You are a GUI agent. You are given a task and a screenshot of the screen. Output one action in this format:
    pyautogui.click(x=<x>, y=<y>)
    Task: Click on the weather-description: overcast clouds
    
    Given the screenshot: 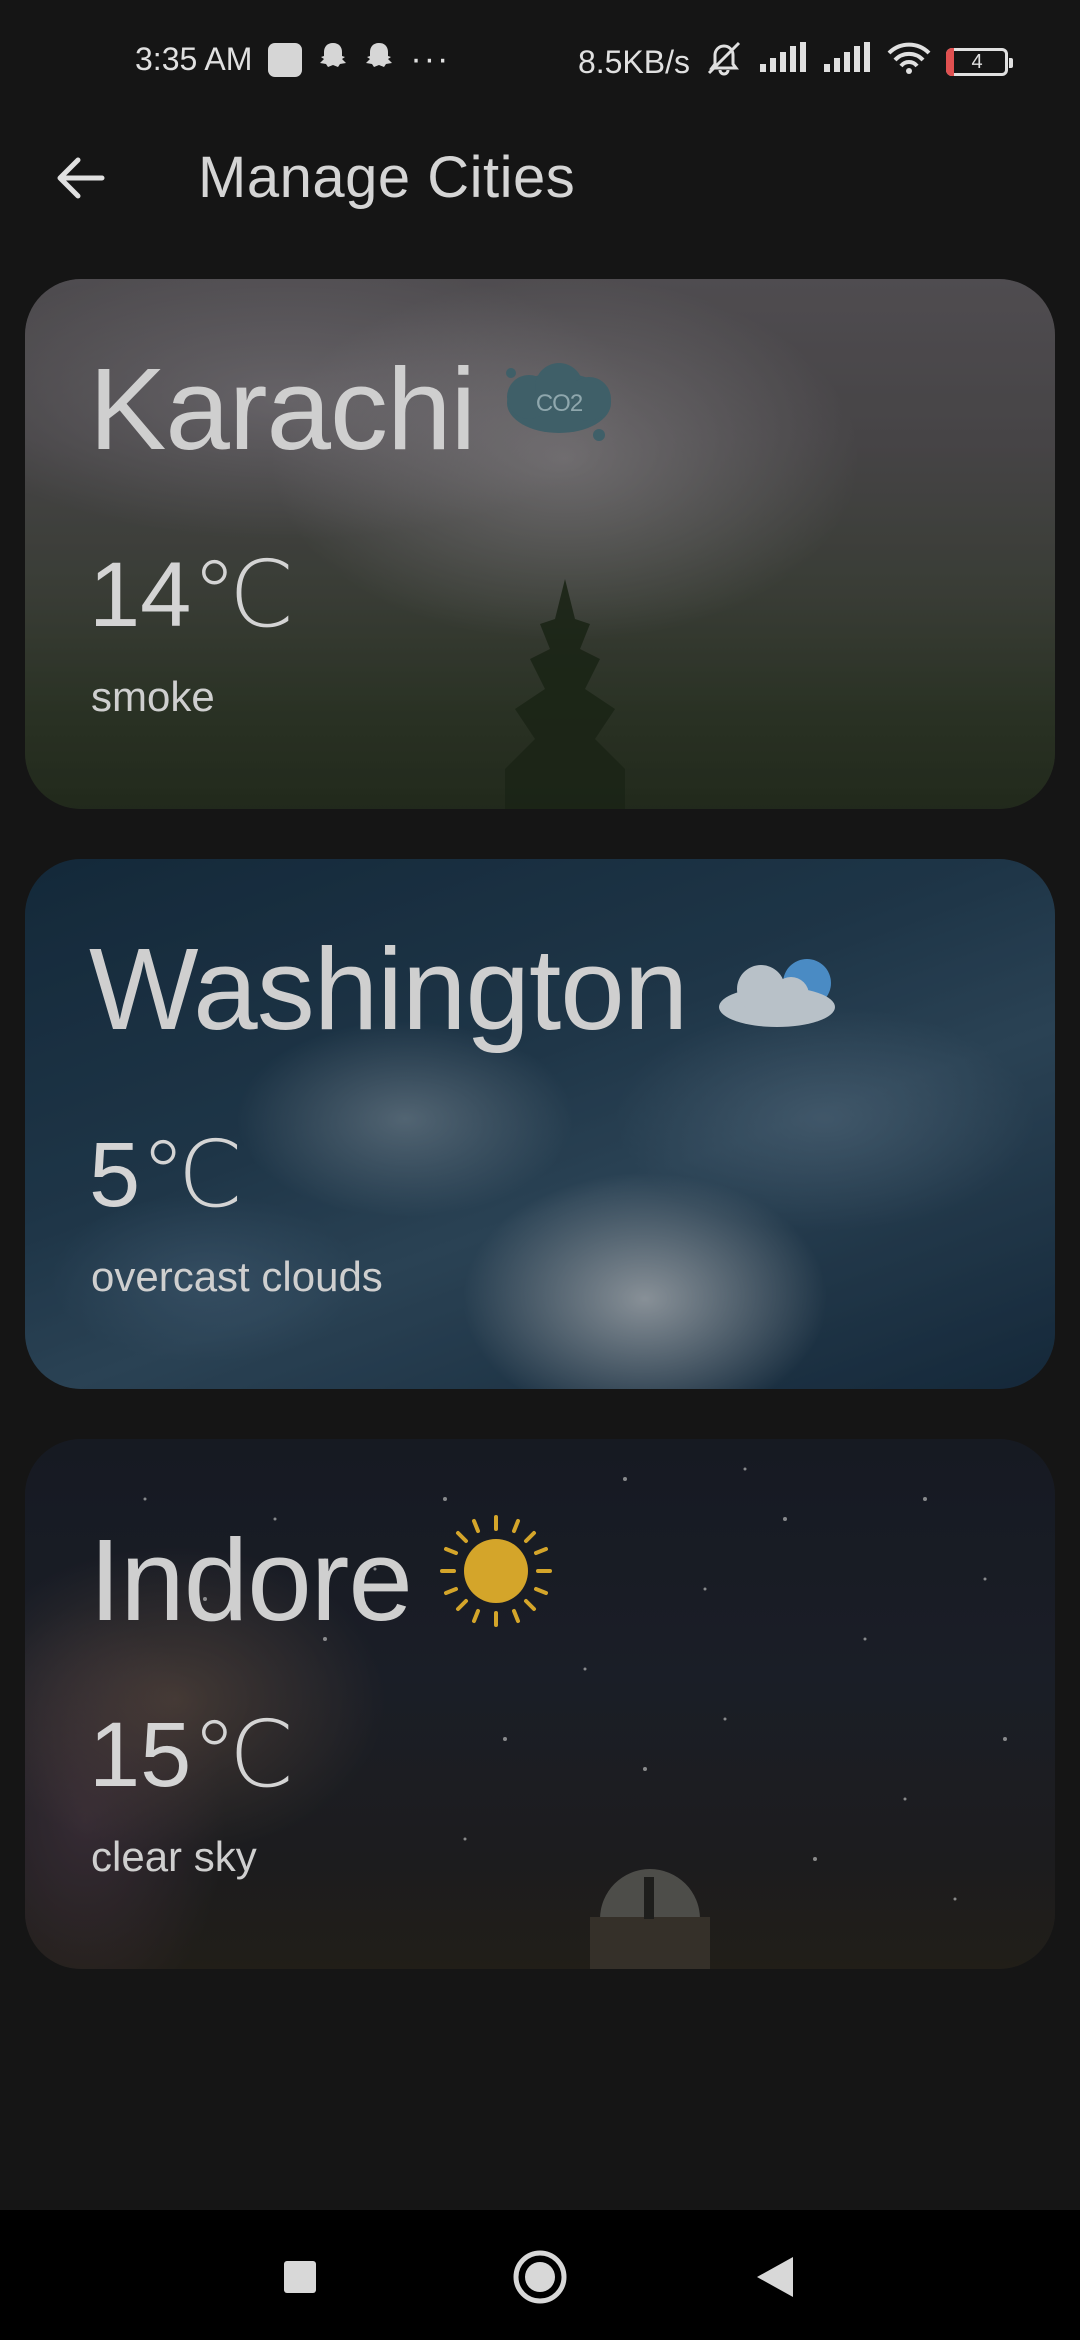 What is the action you would take?
    pyautogui.click(x=237, y=1276)
    